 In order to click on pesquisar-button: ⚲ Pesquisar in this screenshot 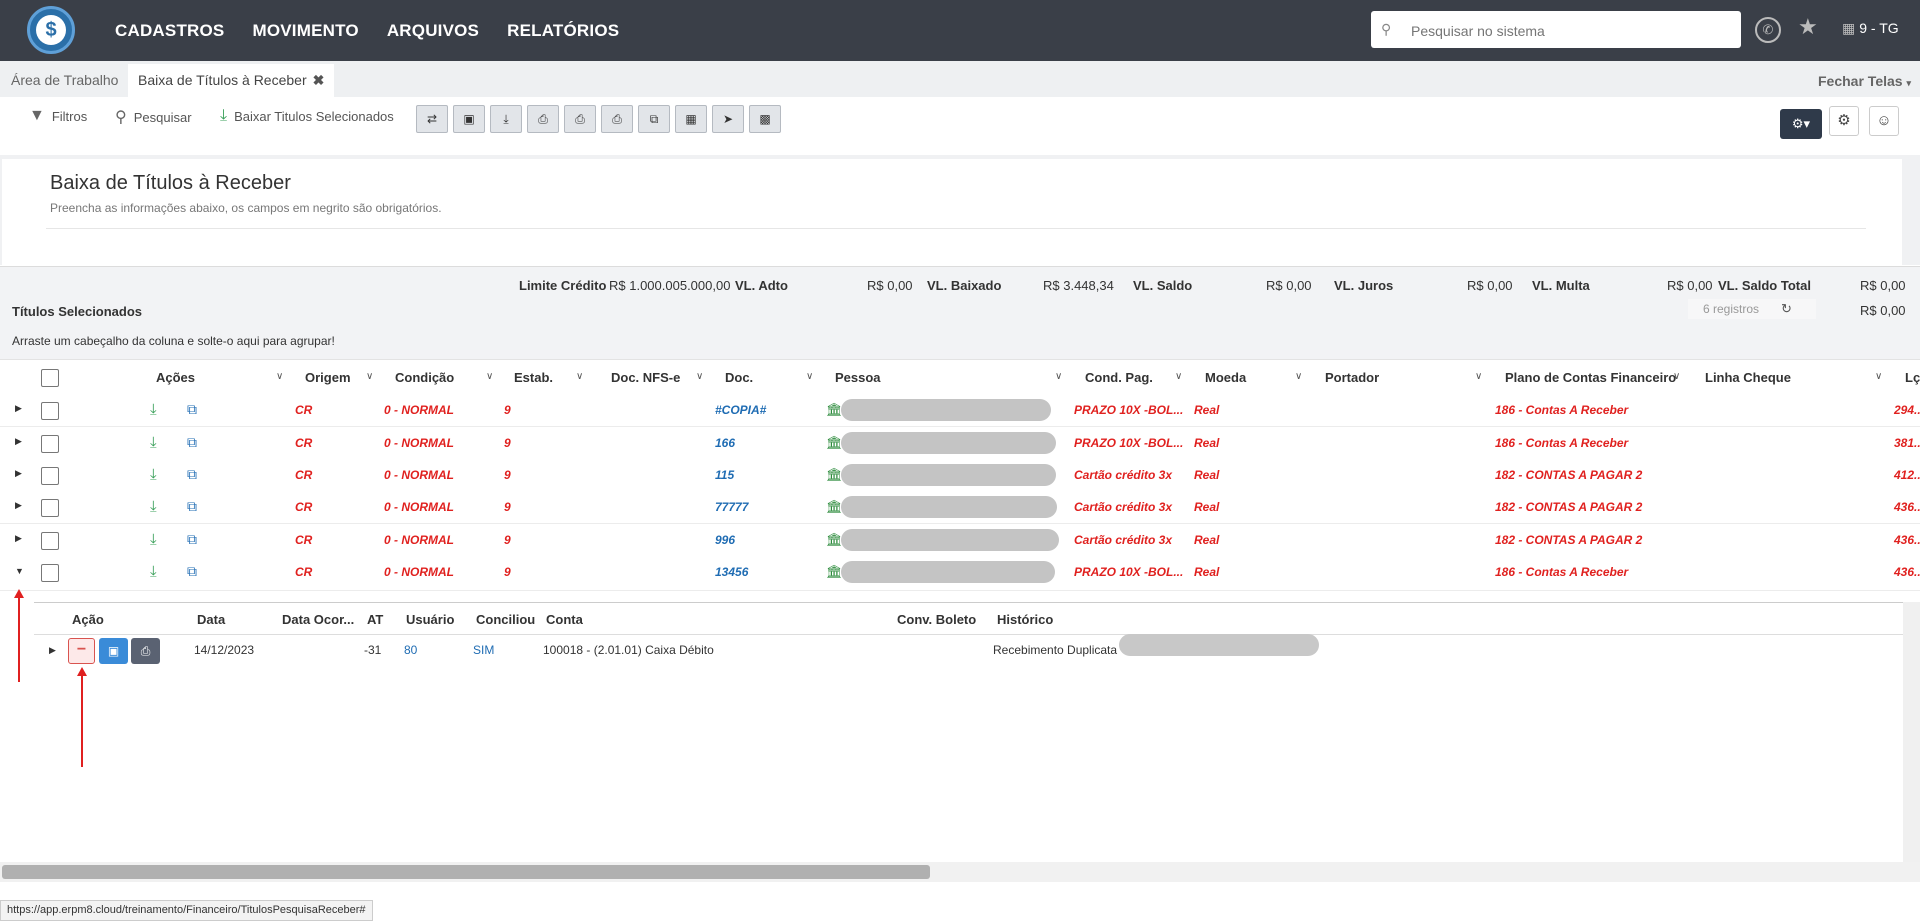, I will do `click(153, 117)`.